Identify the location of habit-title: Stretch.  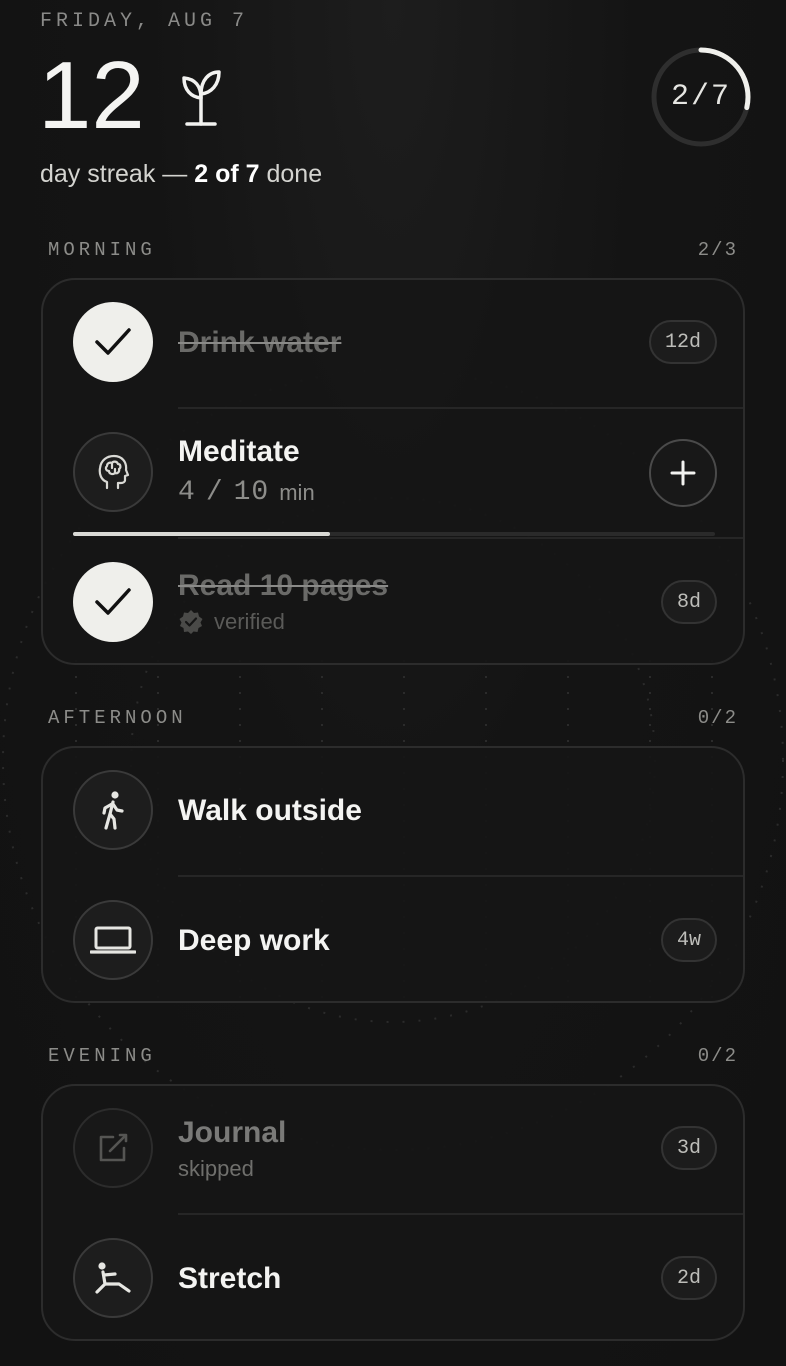
(230, 1278).